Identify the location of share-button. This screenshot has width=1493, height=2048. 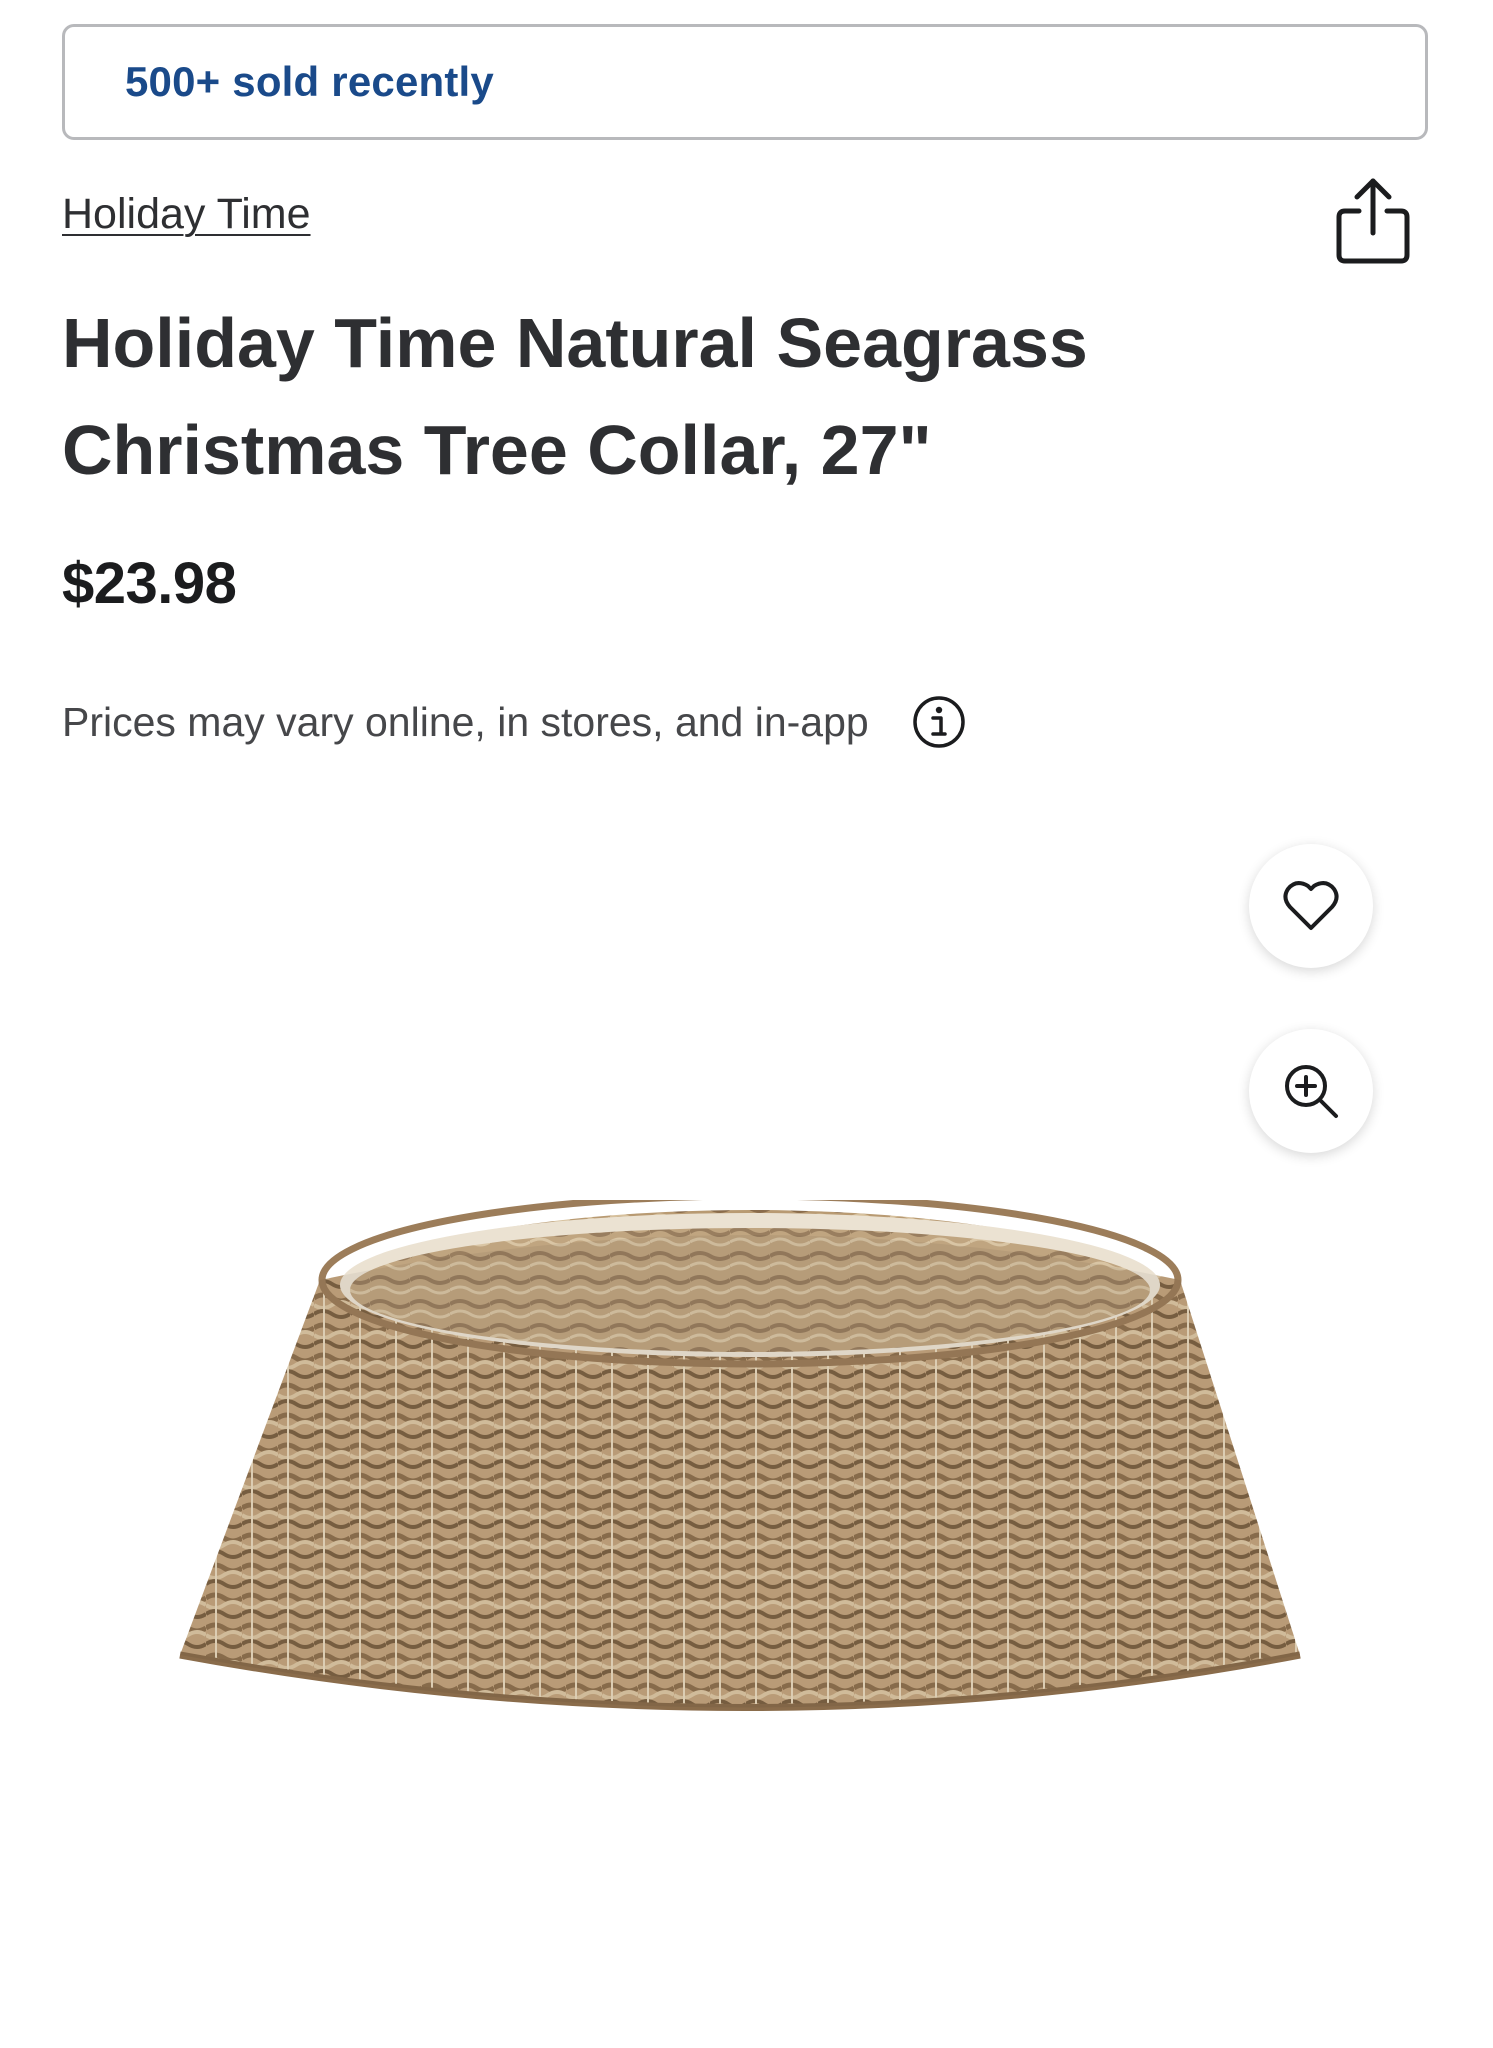
(1373, 220).